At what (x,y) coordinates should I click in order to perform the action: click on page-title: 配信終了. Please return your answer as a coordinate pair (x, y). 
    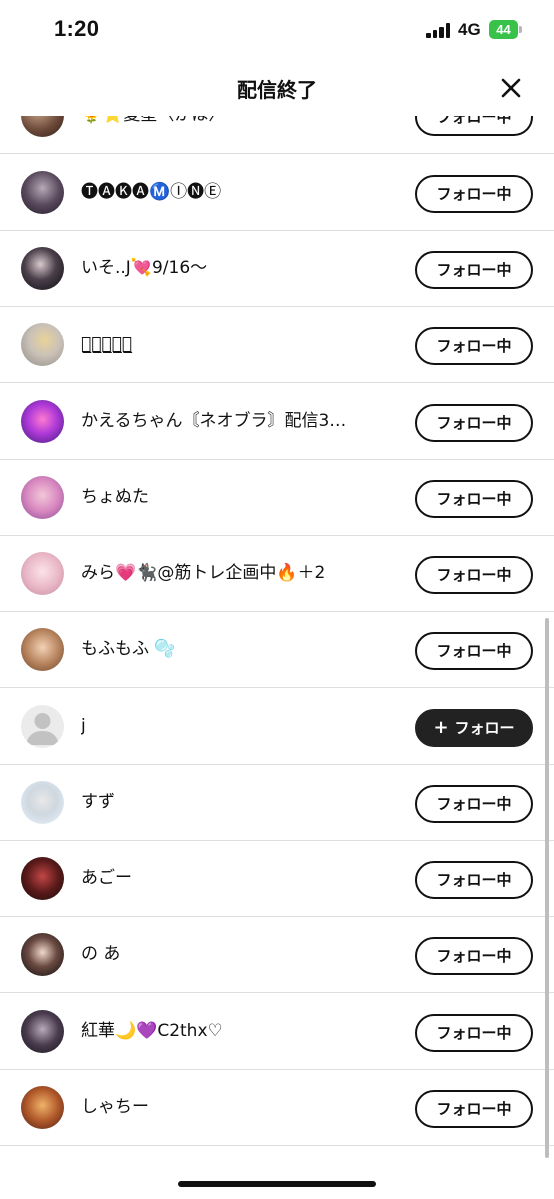
    Looking at the image, I should click on (277, 90).